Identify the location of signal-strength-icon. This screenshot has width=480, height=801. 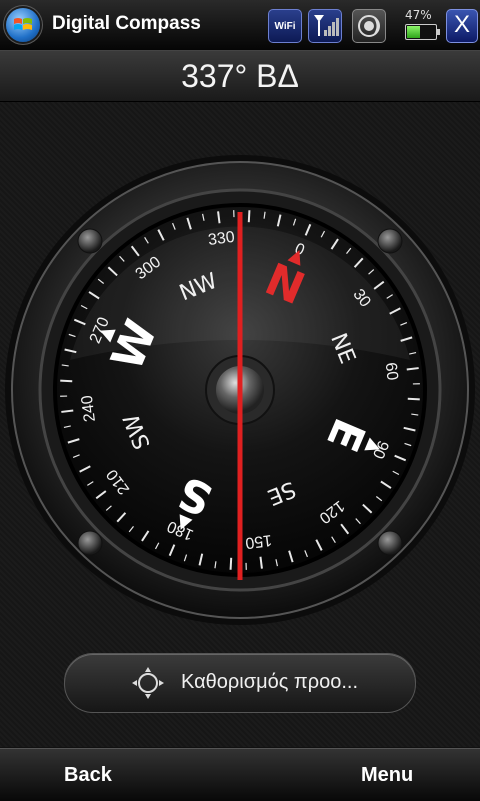
(325, 26).